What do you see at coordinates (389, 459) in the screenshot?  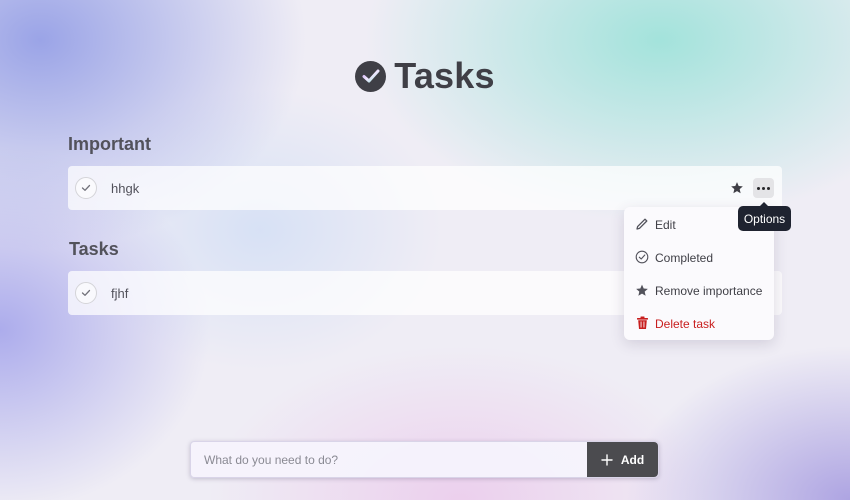 I see `new-task-input` at bounding box center [389, 459].